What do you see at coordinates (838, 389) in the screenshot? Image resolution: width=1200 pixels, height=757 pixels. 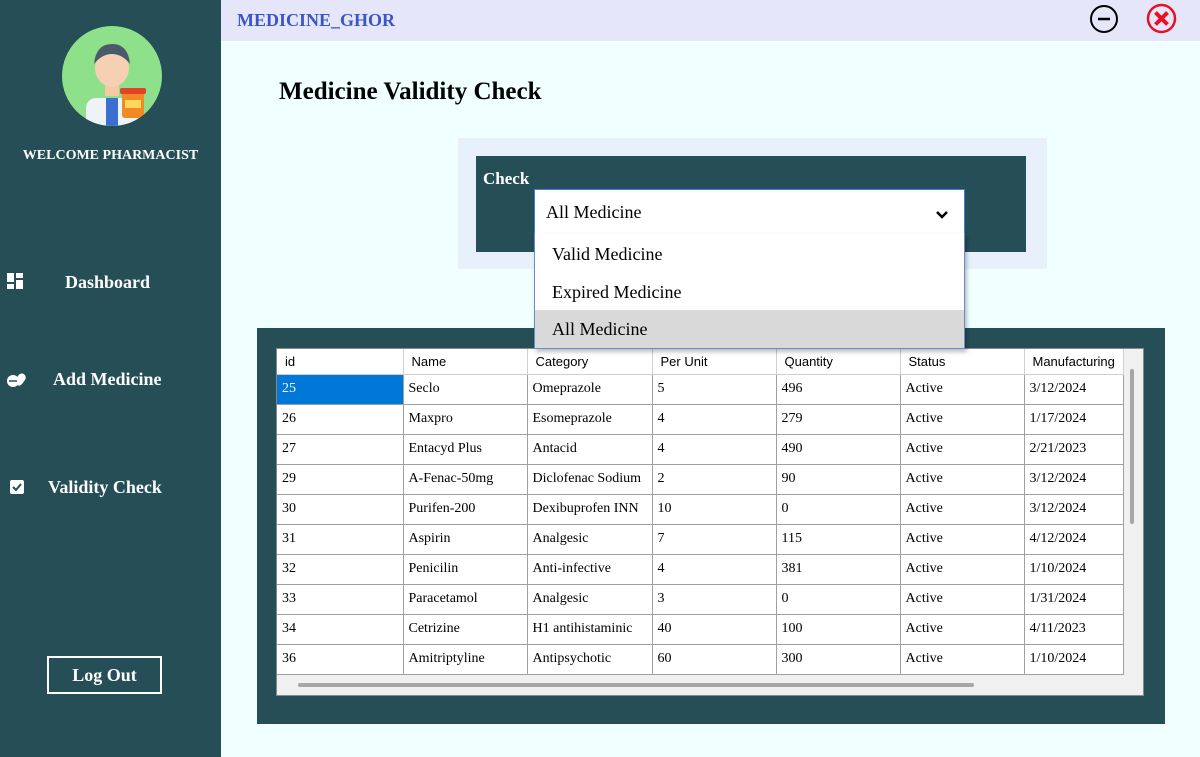 I see `table-cell: 496` at bounding box center [838, 389].